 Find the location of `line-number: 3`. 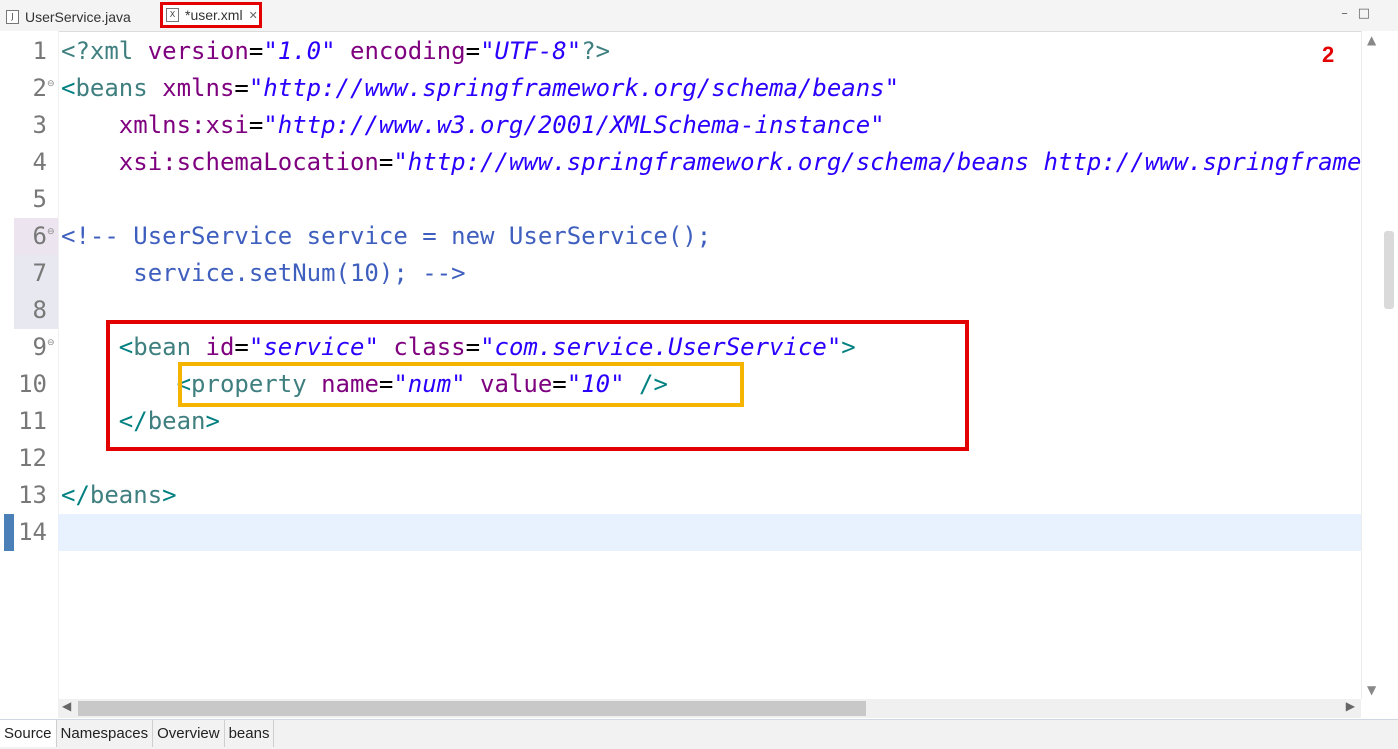

line-number: 3 is located at coordinates (39, 125).